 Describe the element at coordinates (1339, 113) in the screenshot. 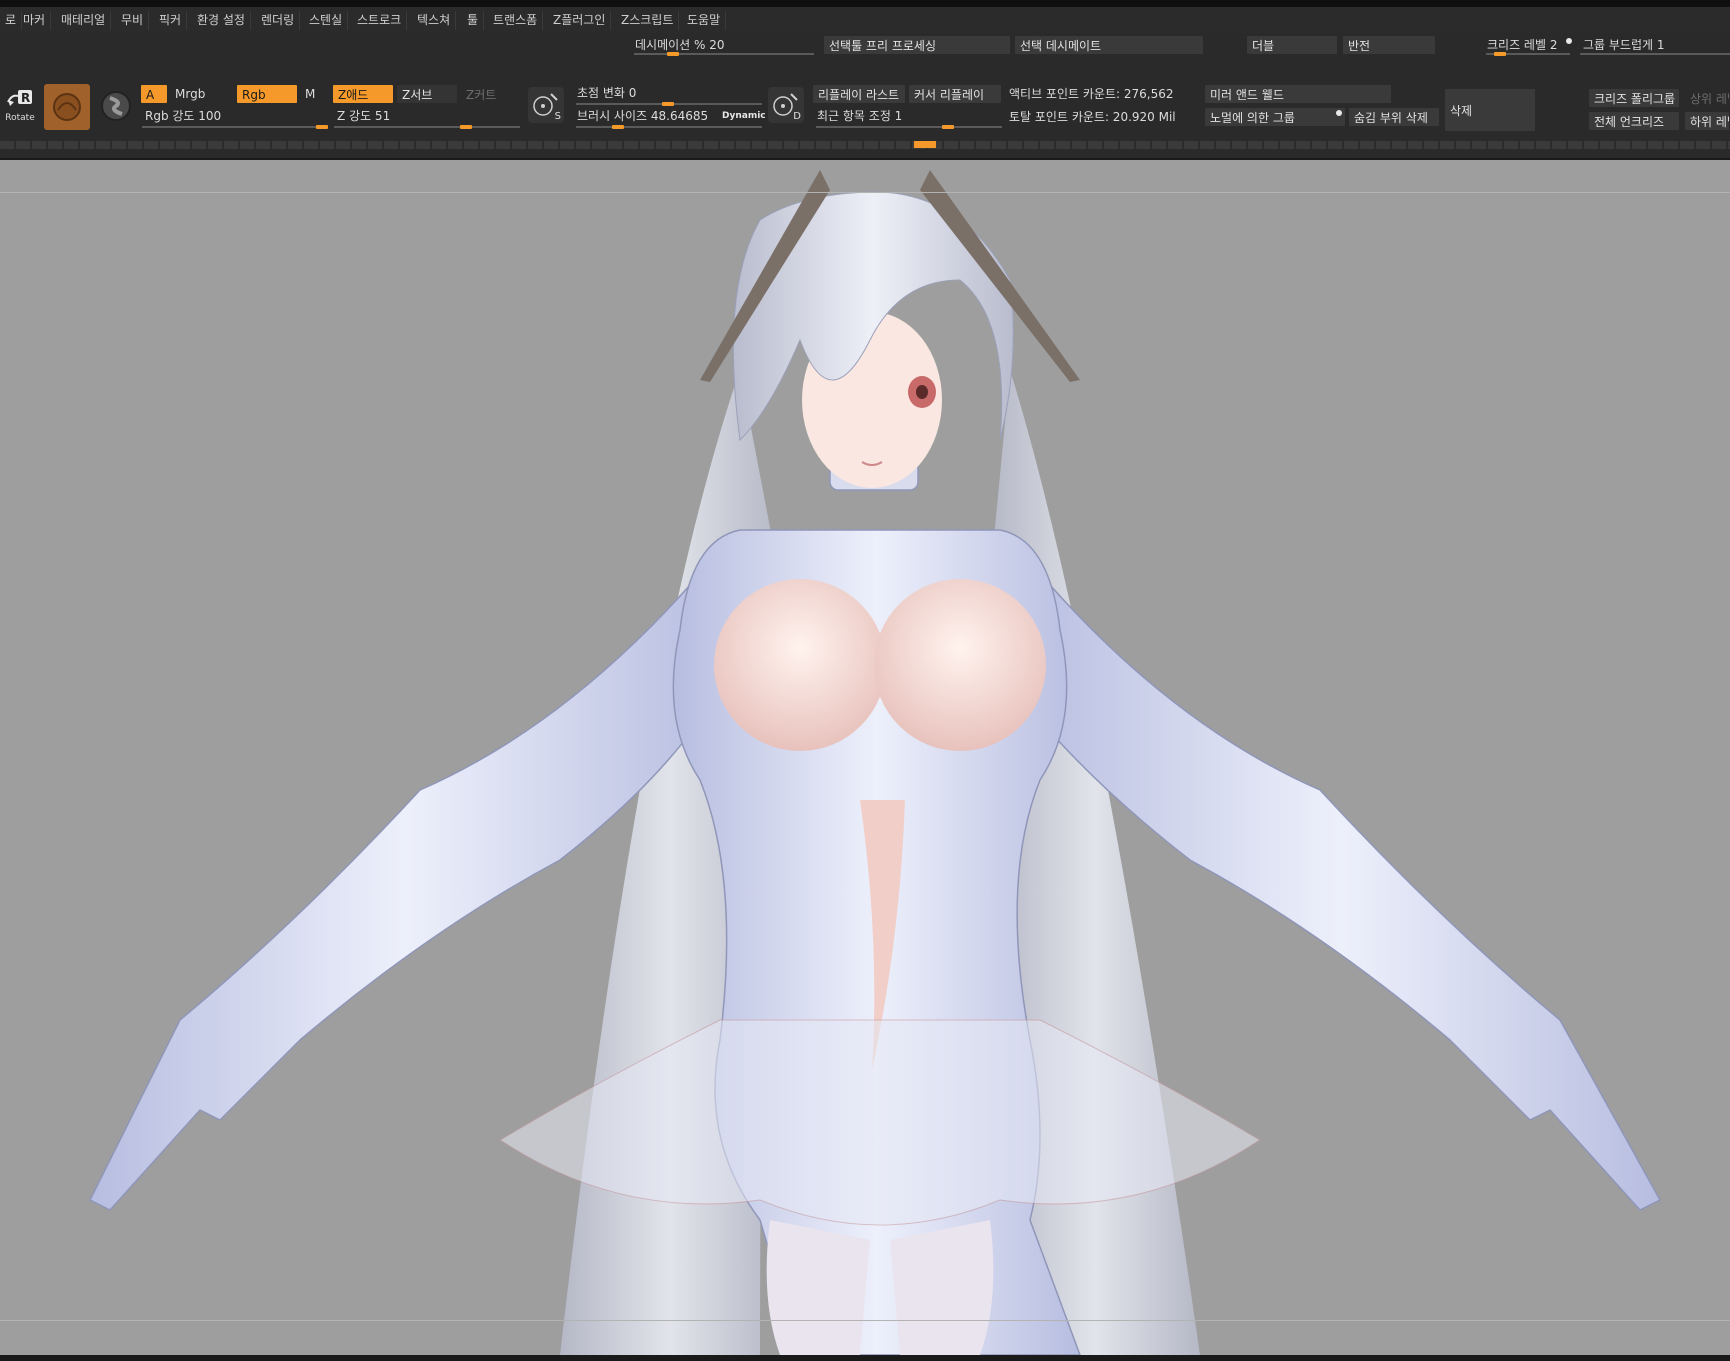

I see `group-by-normals-dot-icon` at that location.